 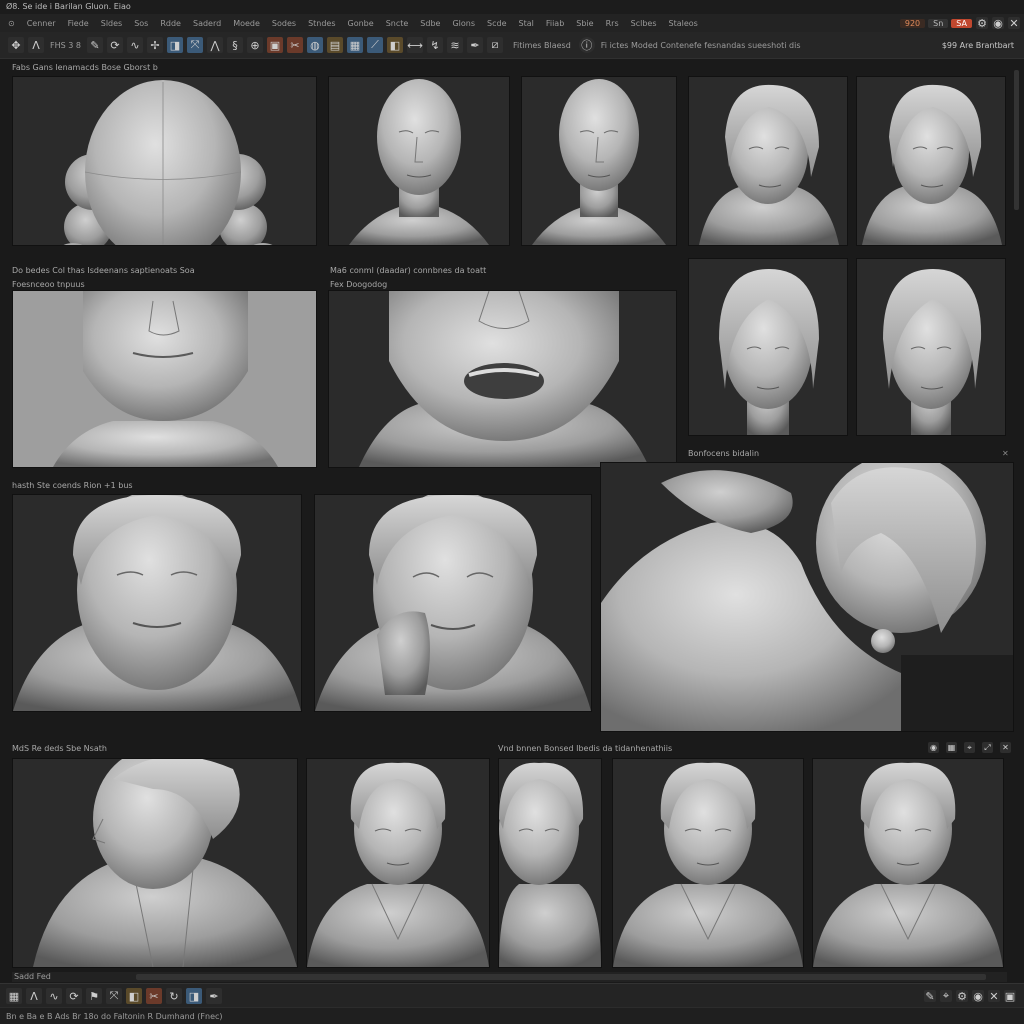 What do you see at coordinates (977, 45) in the screenshot?
I see `project-label: $99 Are Brantbart` at bounding box center [977, 45].